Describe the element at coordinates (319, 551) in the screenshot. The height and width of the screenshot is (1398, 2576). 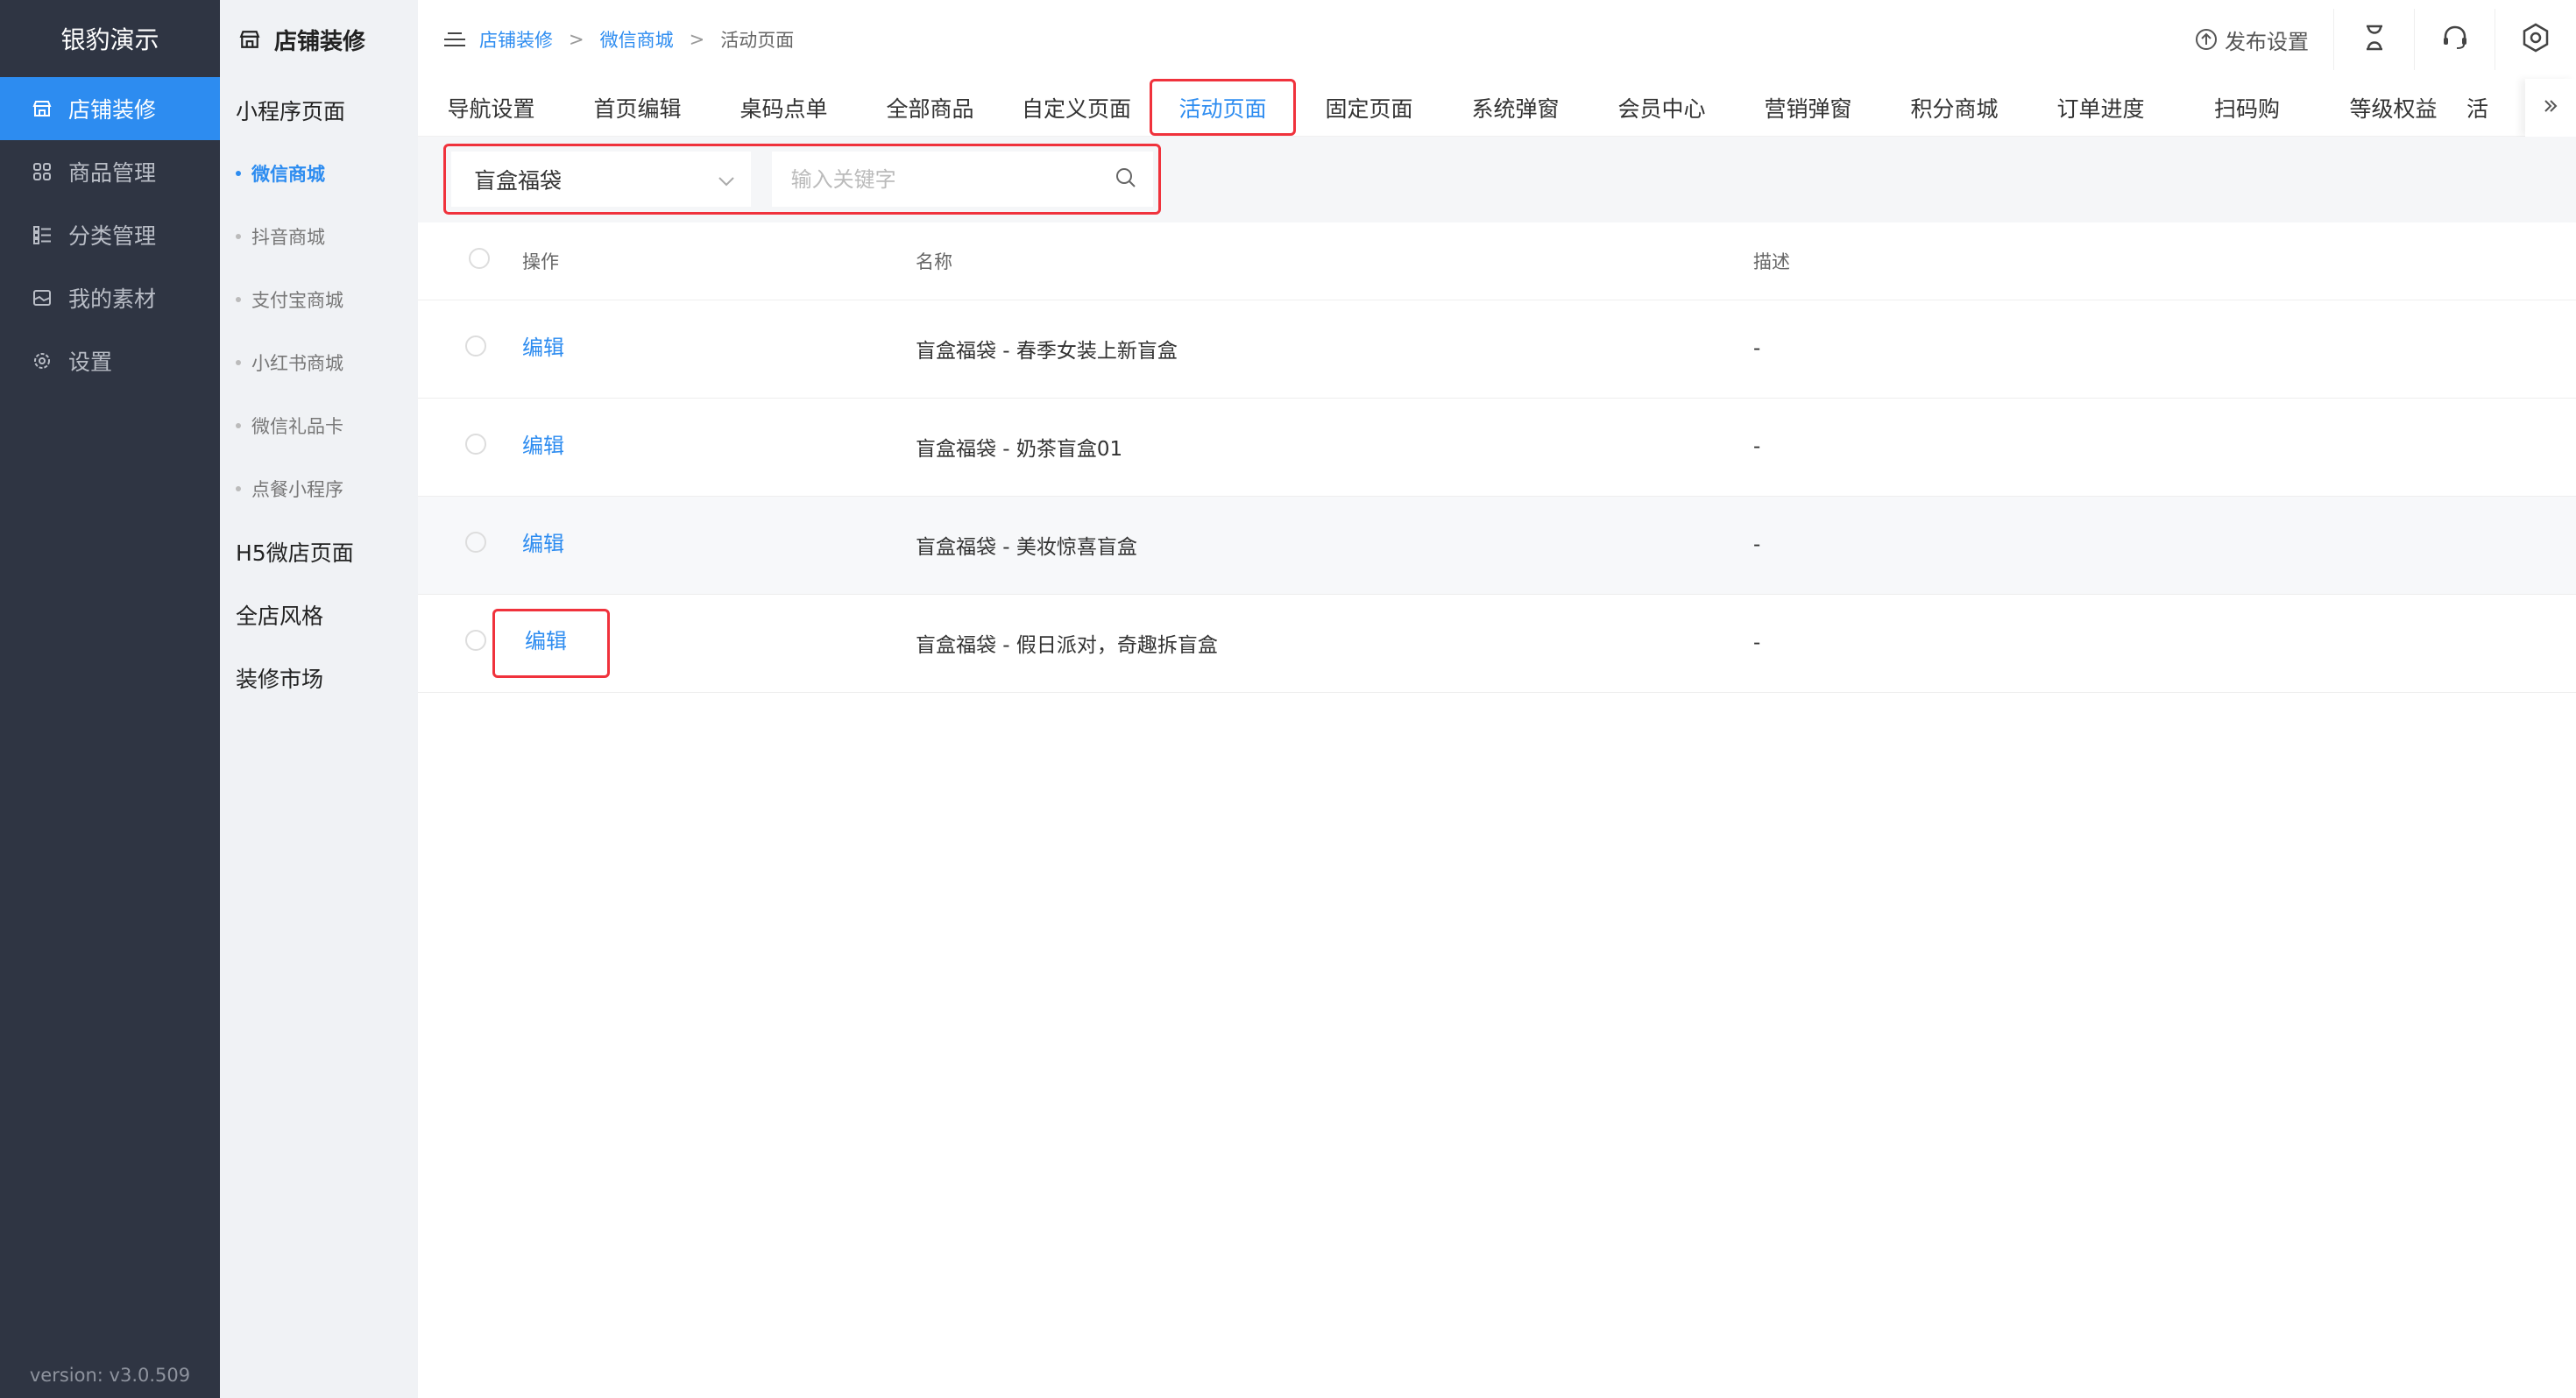
I see `sub-group-h5: H5微店页面` at that location.